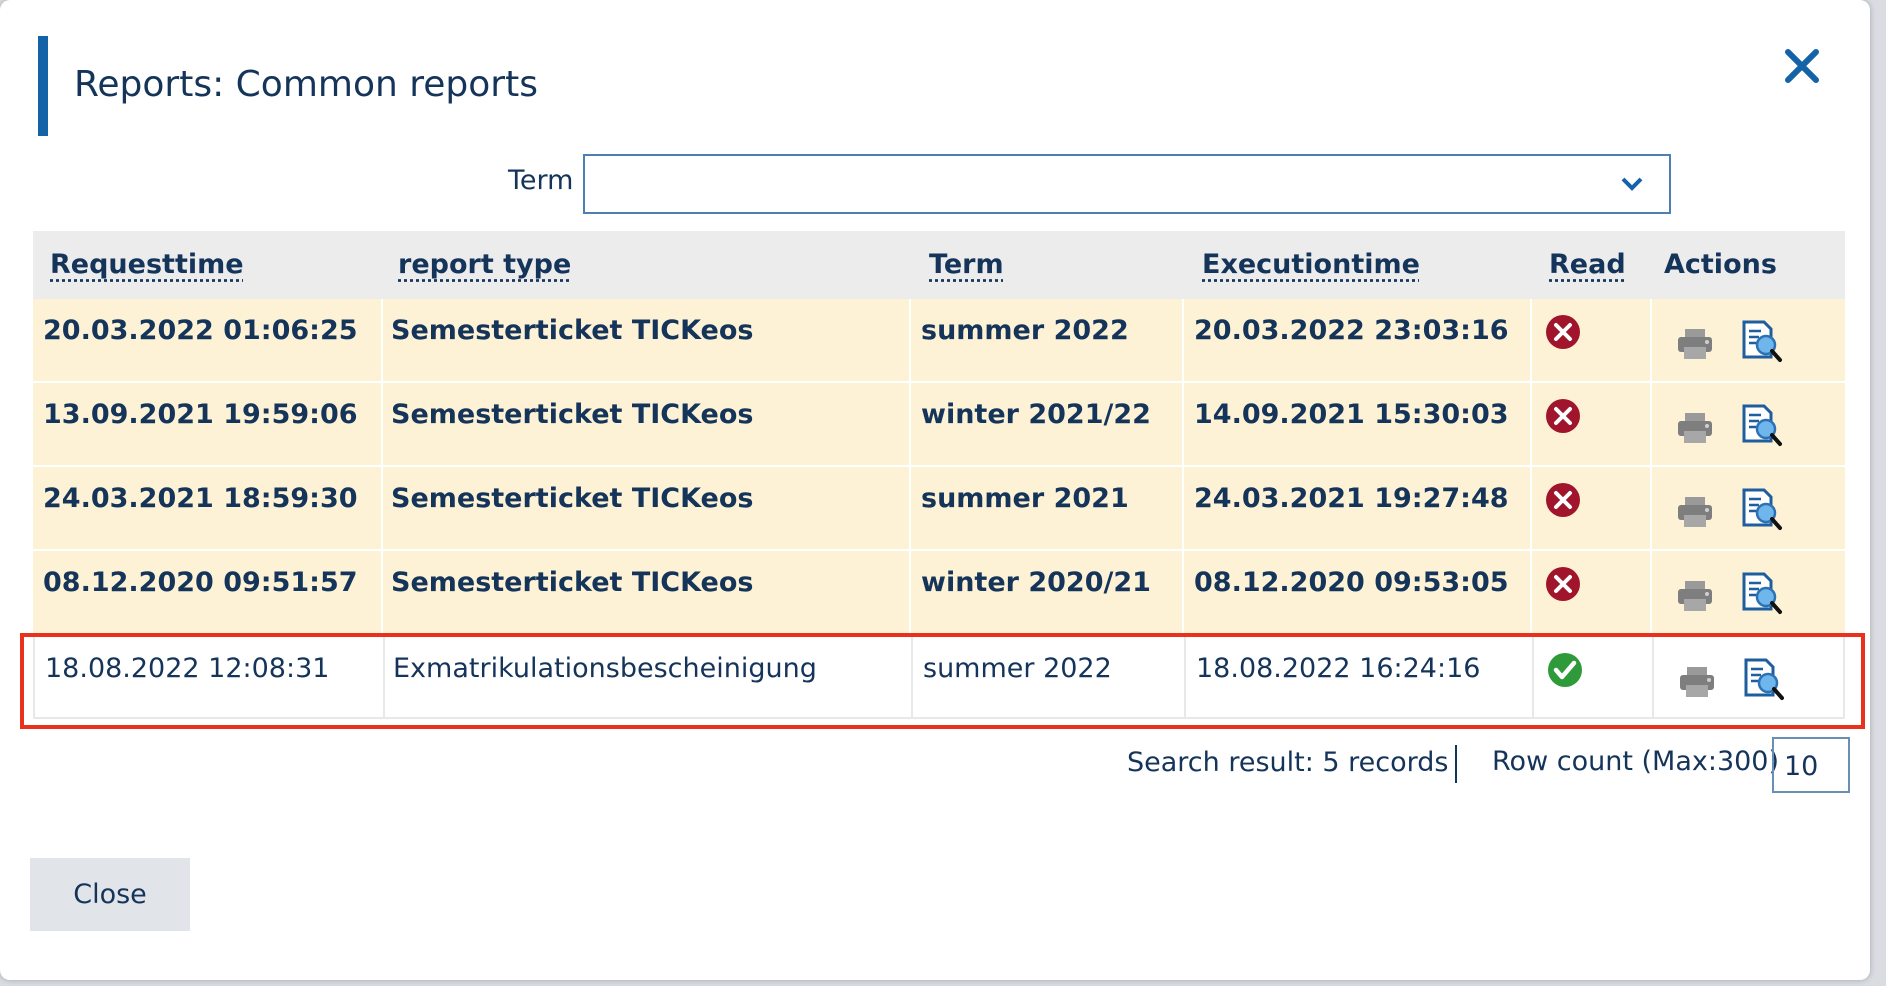 This screenshot has width=1886, height=986. What do you see at coordinates (1811, 765) in the screenshot?
I see `row-count-input: 10` at bounding box center [1811, 765].